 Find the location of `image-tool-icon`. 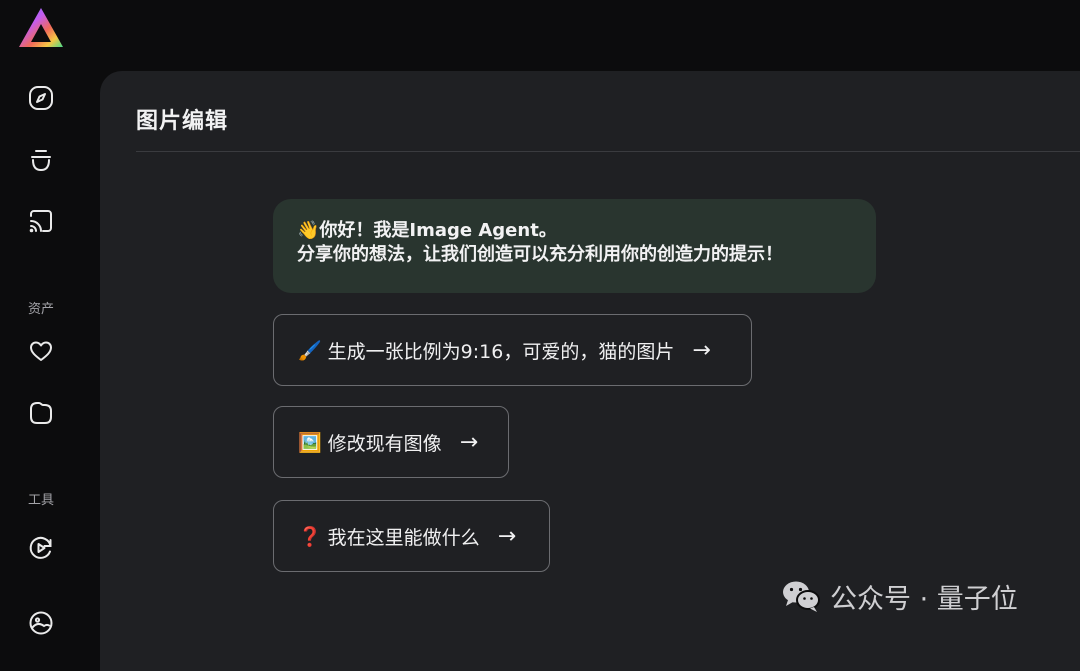

image-tool-icon is located at coordinates (41, 625).